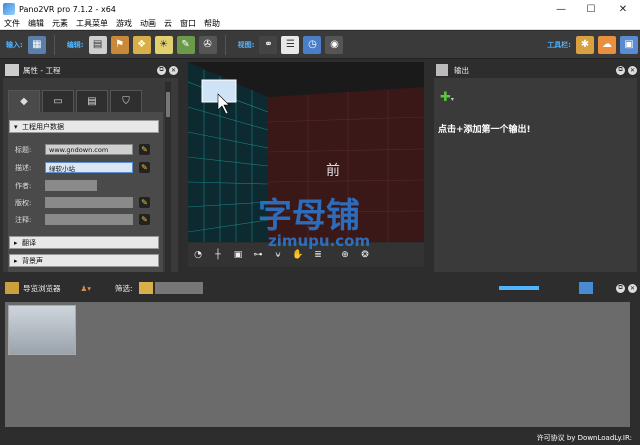  I want to click on menu-element: 元素, so click(60, 23).